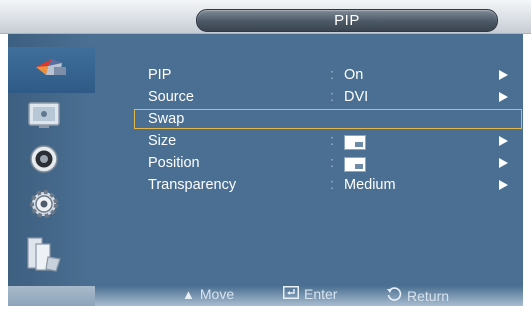  I want to click on menu-item-position: Position :, so click(332, 164).